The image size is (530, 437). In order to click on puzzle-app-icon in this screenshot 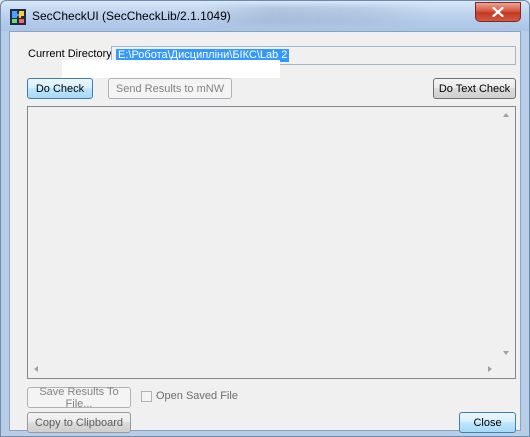, I will do `click(18, 17)`.